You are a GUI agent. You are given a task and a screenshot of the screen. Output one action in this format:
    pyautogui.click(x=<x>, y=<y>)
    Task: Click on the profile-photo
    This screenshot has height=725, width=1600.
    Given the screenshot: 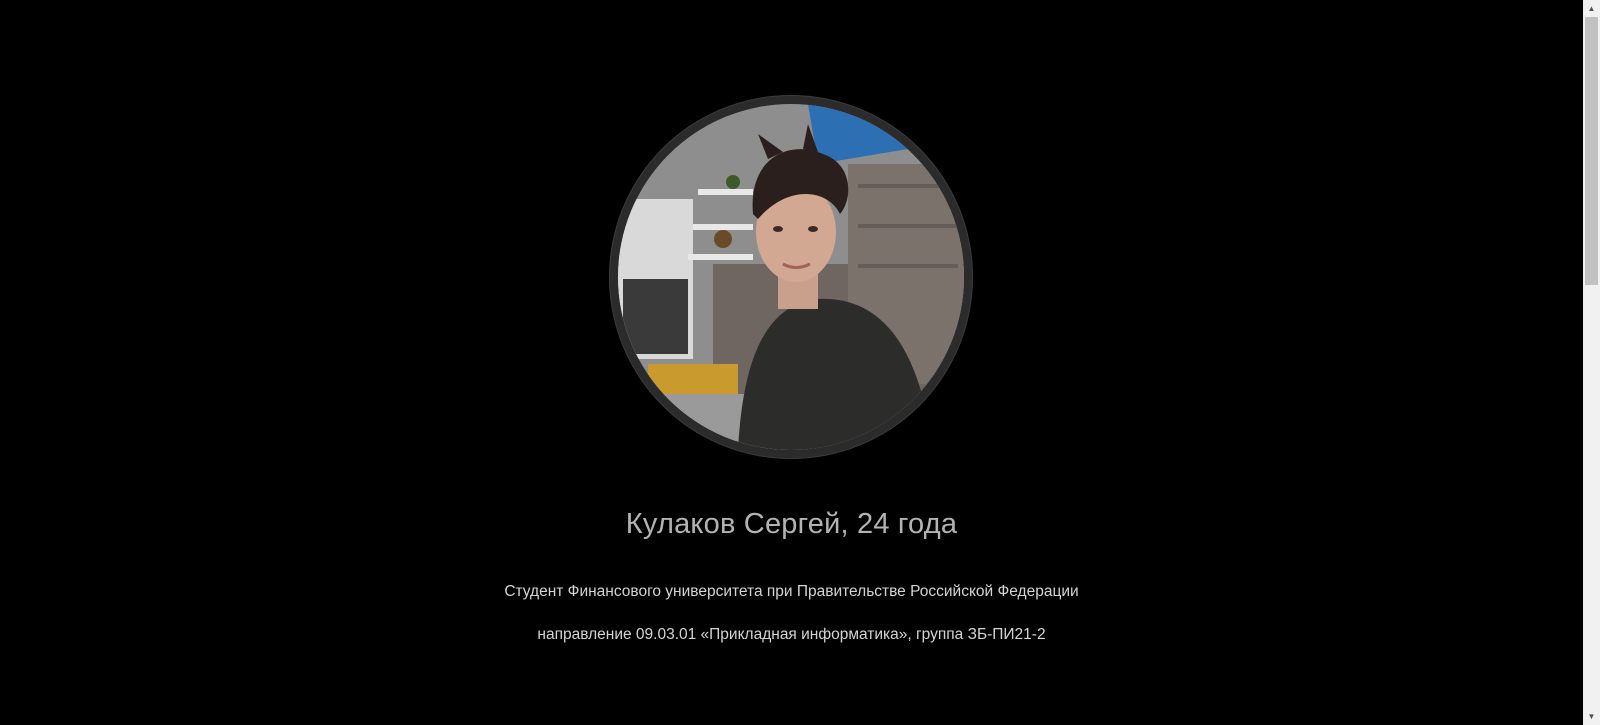 What is the action you would take?
    pyautogui.click(x=791, y=277)
    